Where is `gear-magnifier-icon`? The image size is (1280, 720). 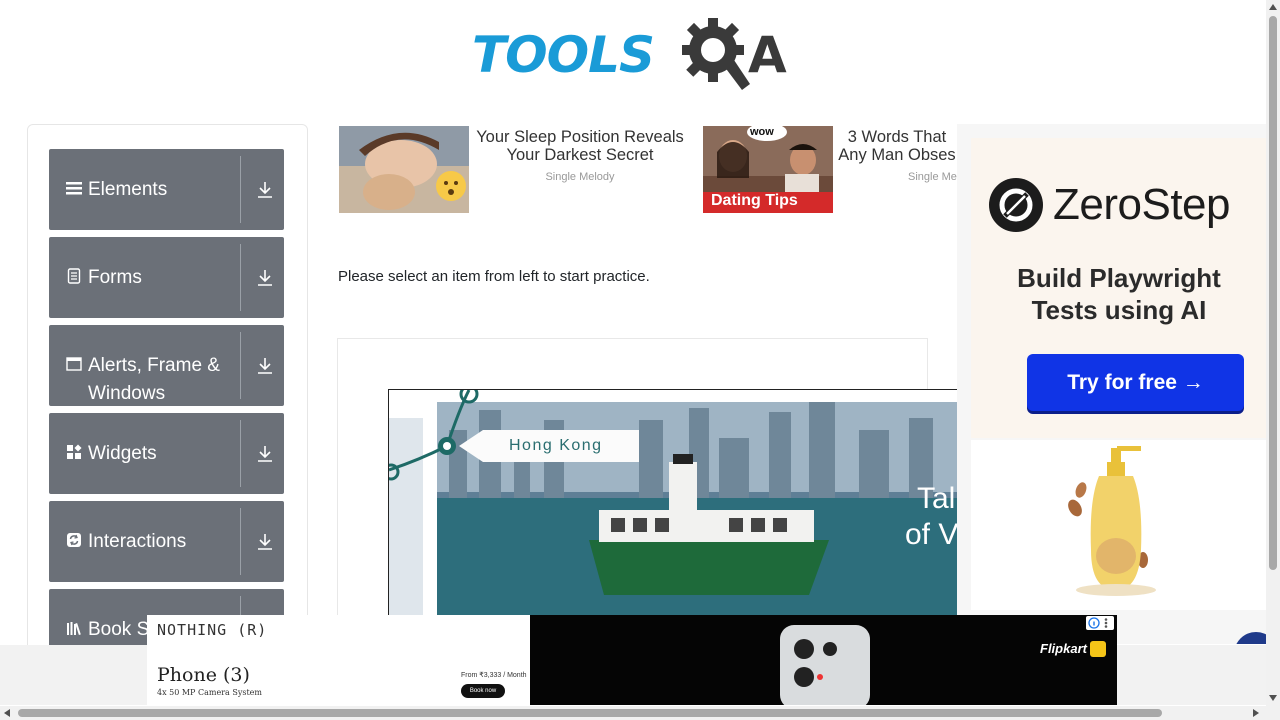
gear-magnifier-icon is located at coordinates (716, 54).